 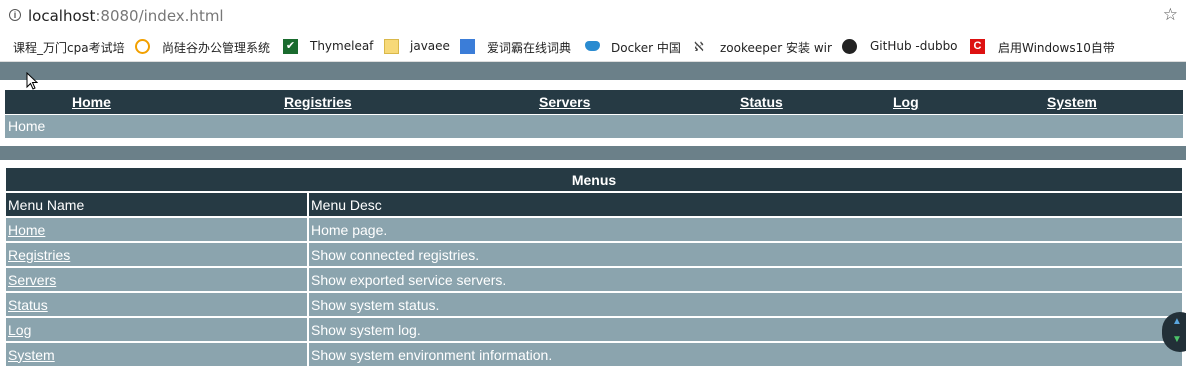 What do you see at coordinates (28, 305) in the screenshot?
I see `menu-link-status: Status` at bounding box center [28, 305].